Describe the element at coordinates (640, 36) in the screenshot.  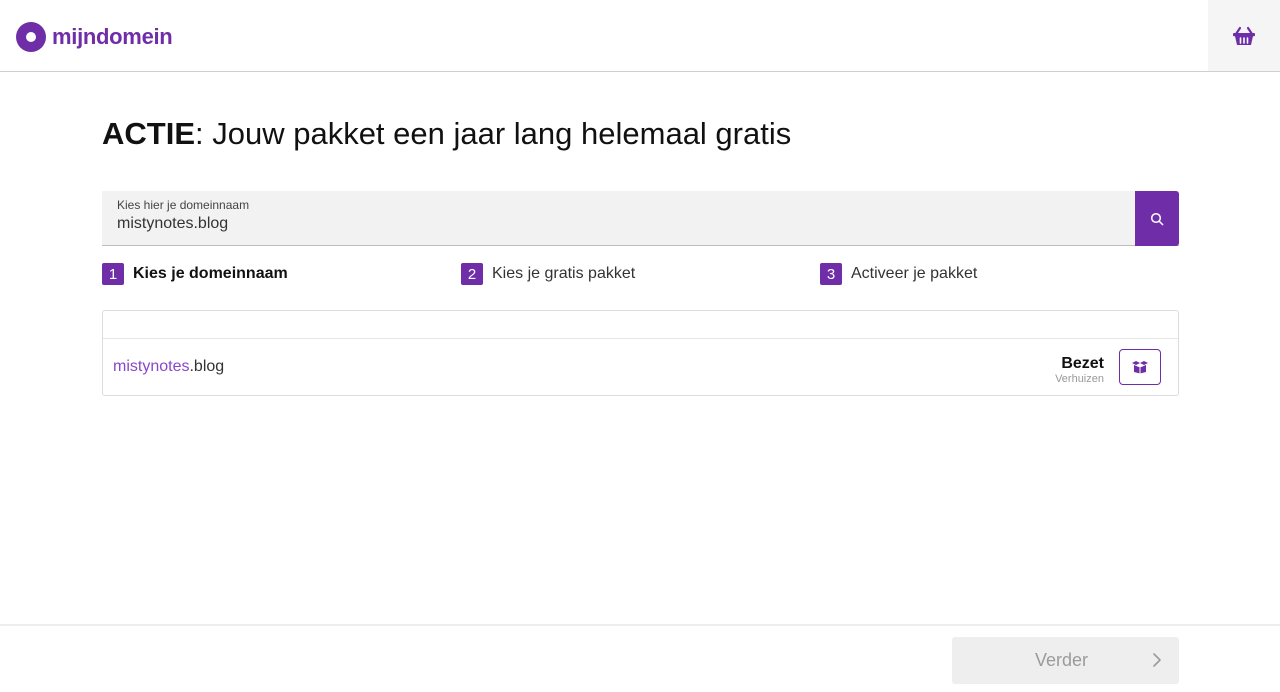
I see `site-header: mijndomein` at that location.